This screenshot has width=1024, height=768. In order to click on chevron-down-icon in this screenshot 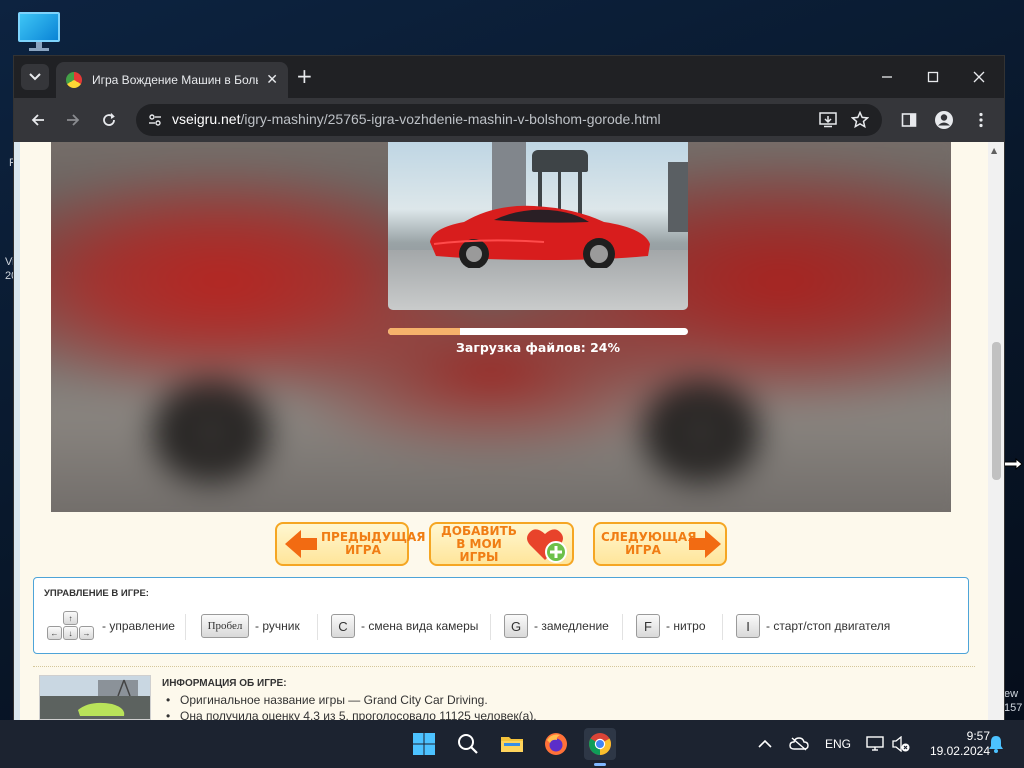, I will do `click(35, 77)`.